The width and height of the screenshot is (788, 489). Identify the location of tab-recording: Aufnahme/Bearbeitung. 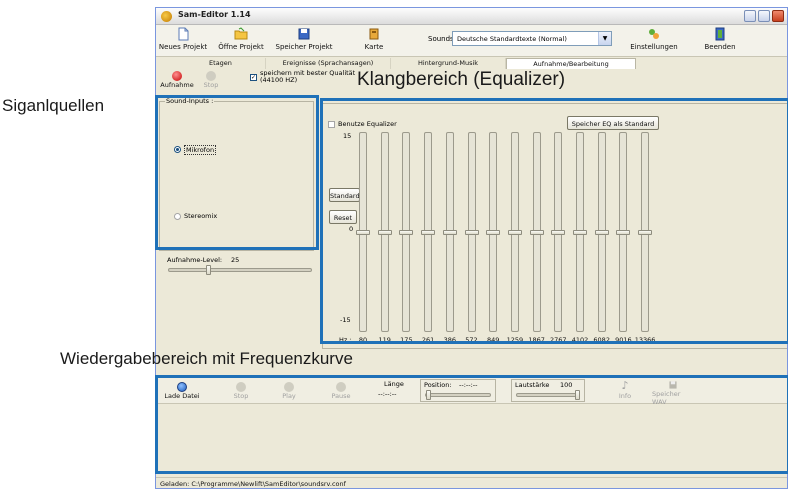
(571, 63).